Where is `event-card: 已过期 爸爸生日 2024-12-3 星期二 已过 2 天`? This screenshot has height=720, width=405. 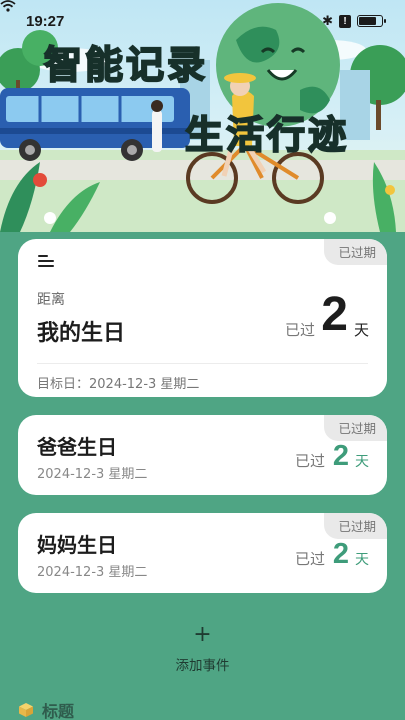
event-card: 已过期 爸爸生日 2024-12-3 星期二 已过 2 天 is located at coordinates (202, 455).